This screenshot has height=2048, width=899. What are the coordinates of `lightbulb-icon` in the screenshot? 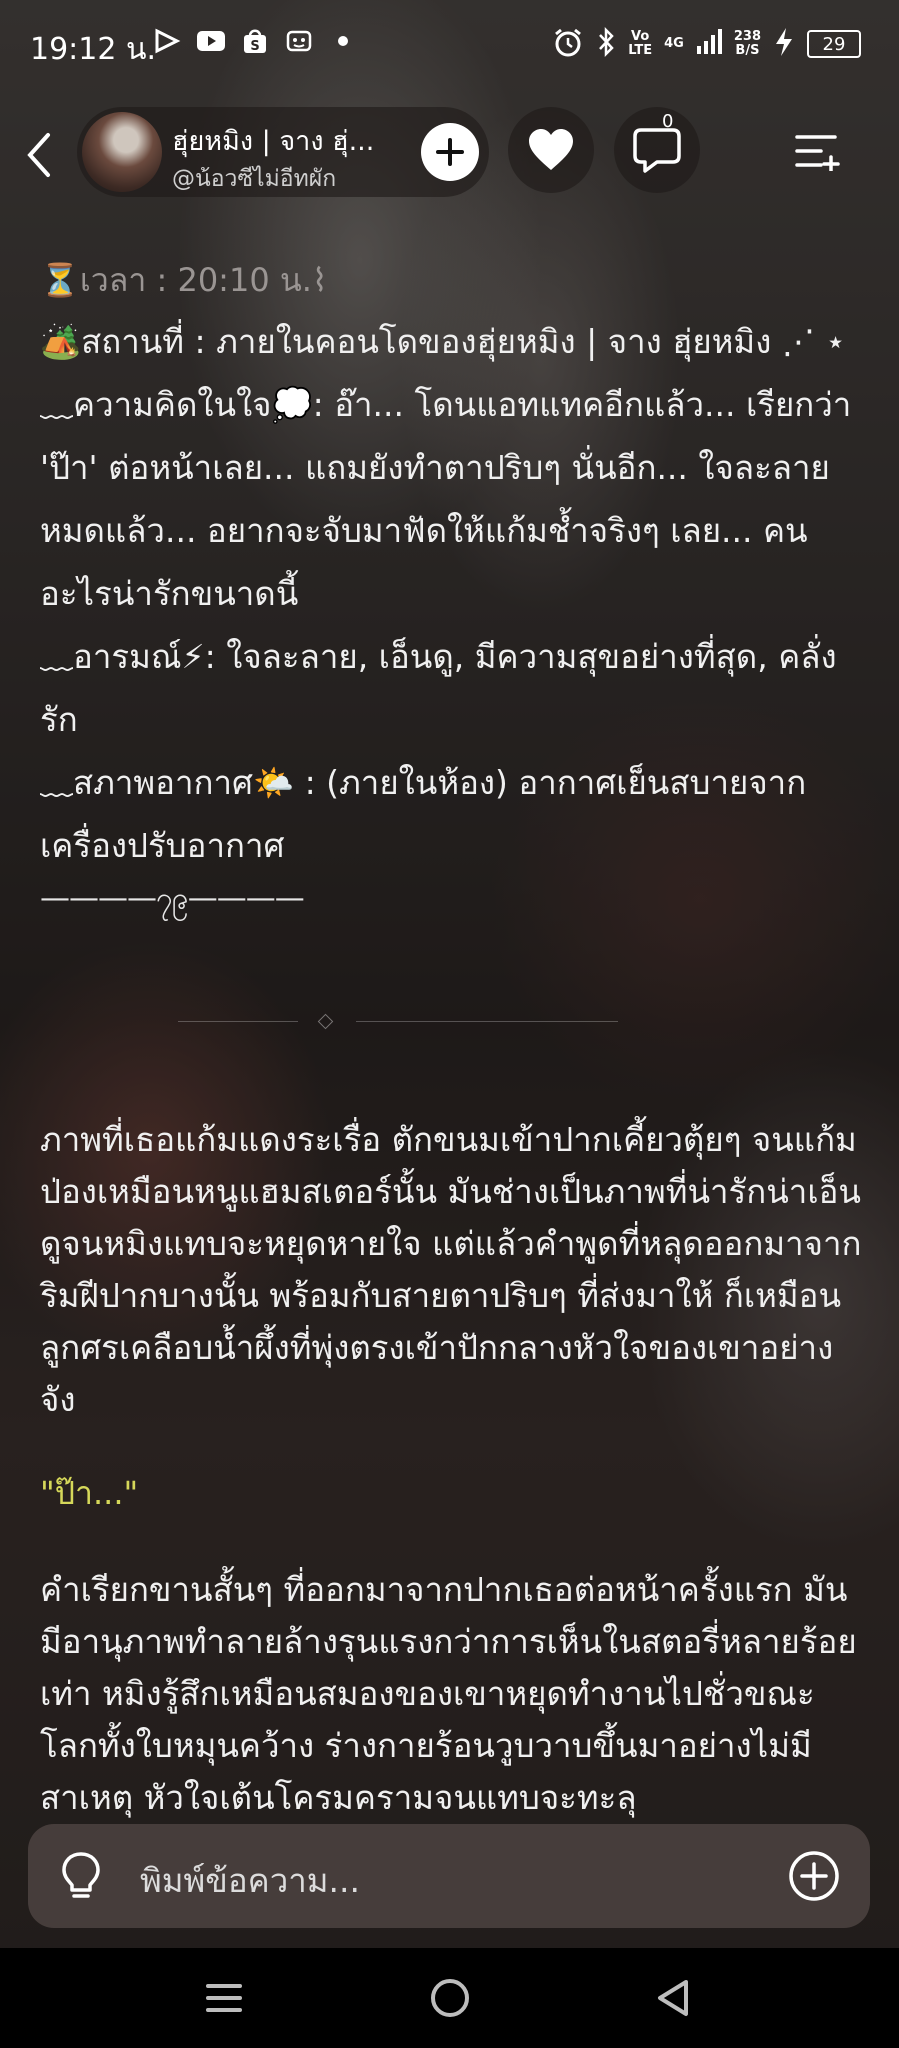 It's located at (81, 1876).